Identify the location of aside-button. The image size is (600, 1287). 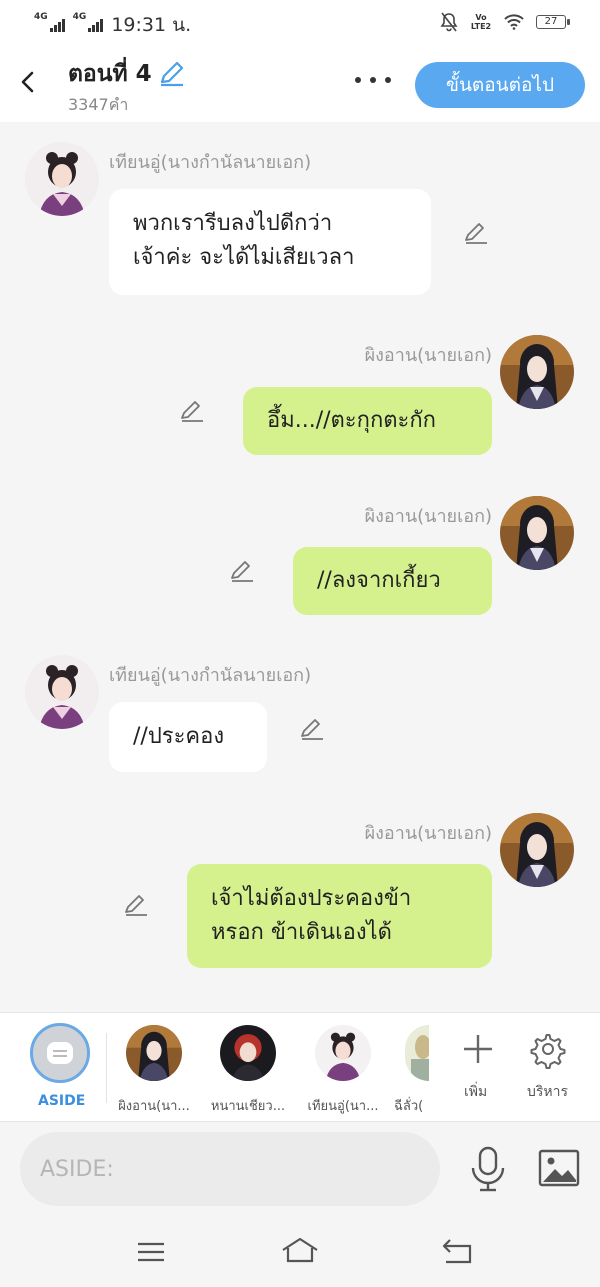
(60, 1053).